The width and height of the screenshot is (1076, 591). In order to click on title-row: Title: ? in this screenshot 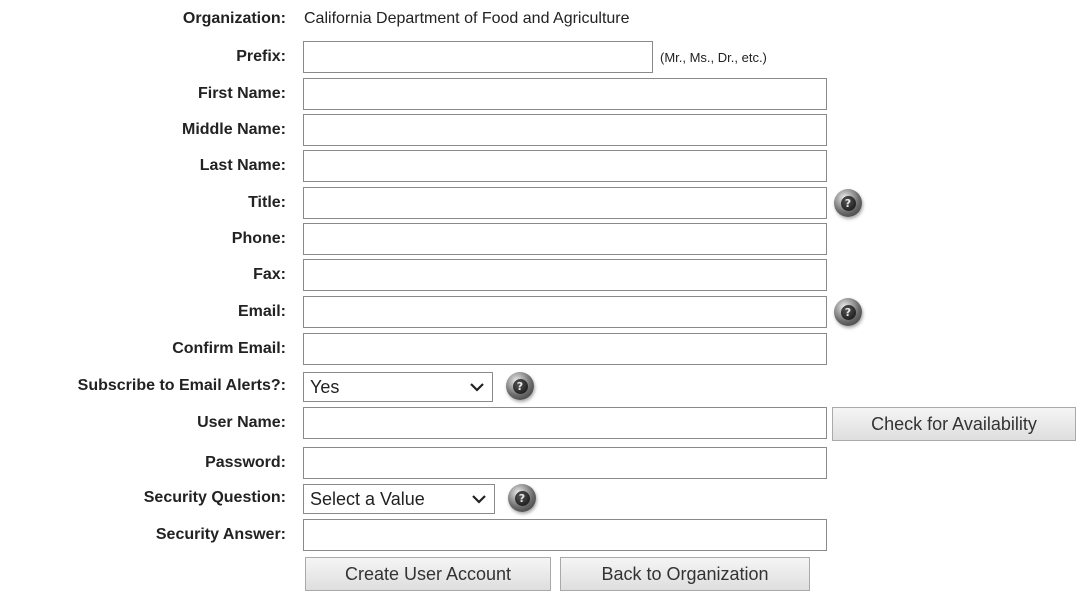, I will do `click(538, 203)`.